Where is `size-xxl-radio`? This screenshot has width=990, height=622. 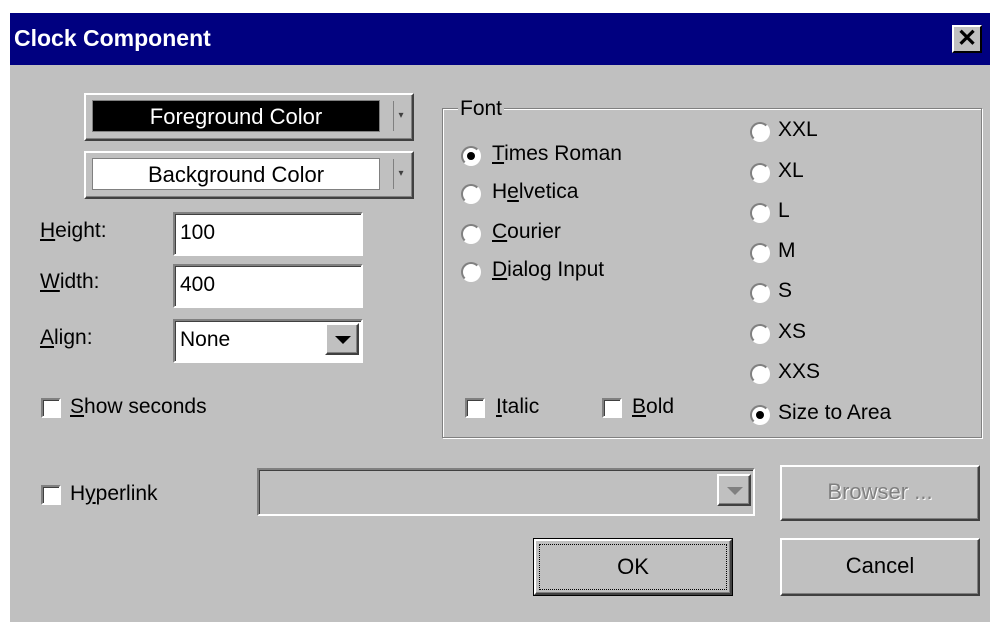
size-xxl-radio is located at coordinates (760, 132).